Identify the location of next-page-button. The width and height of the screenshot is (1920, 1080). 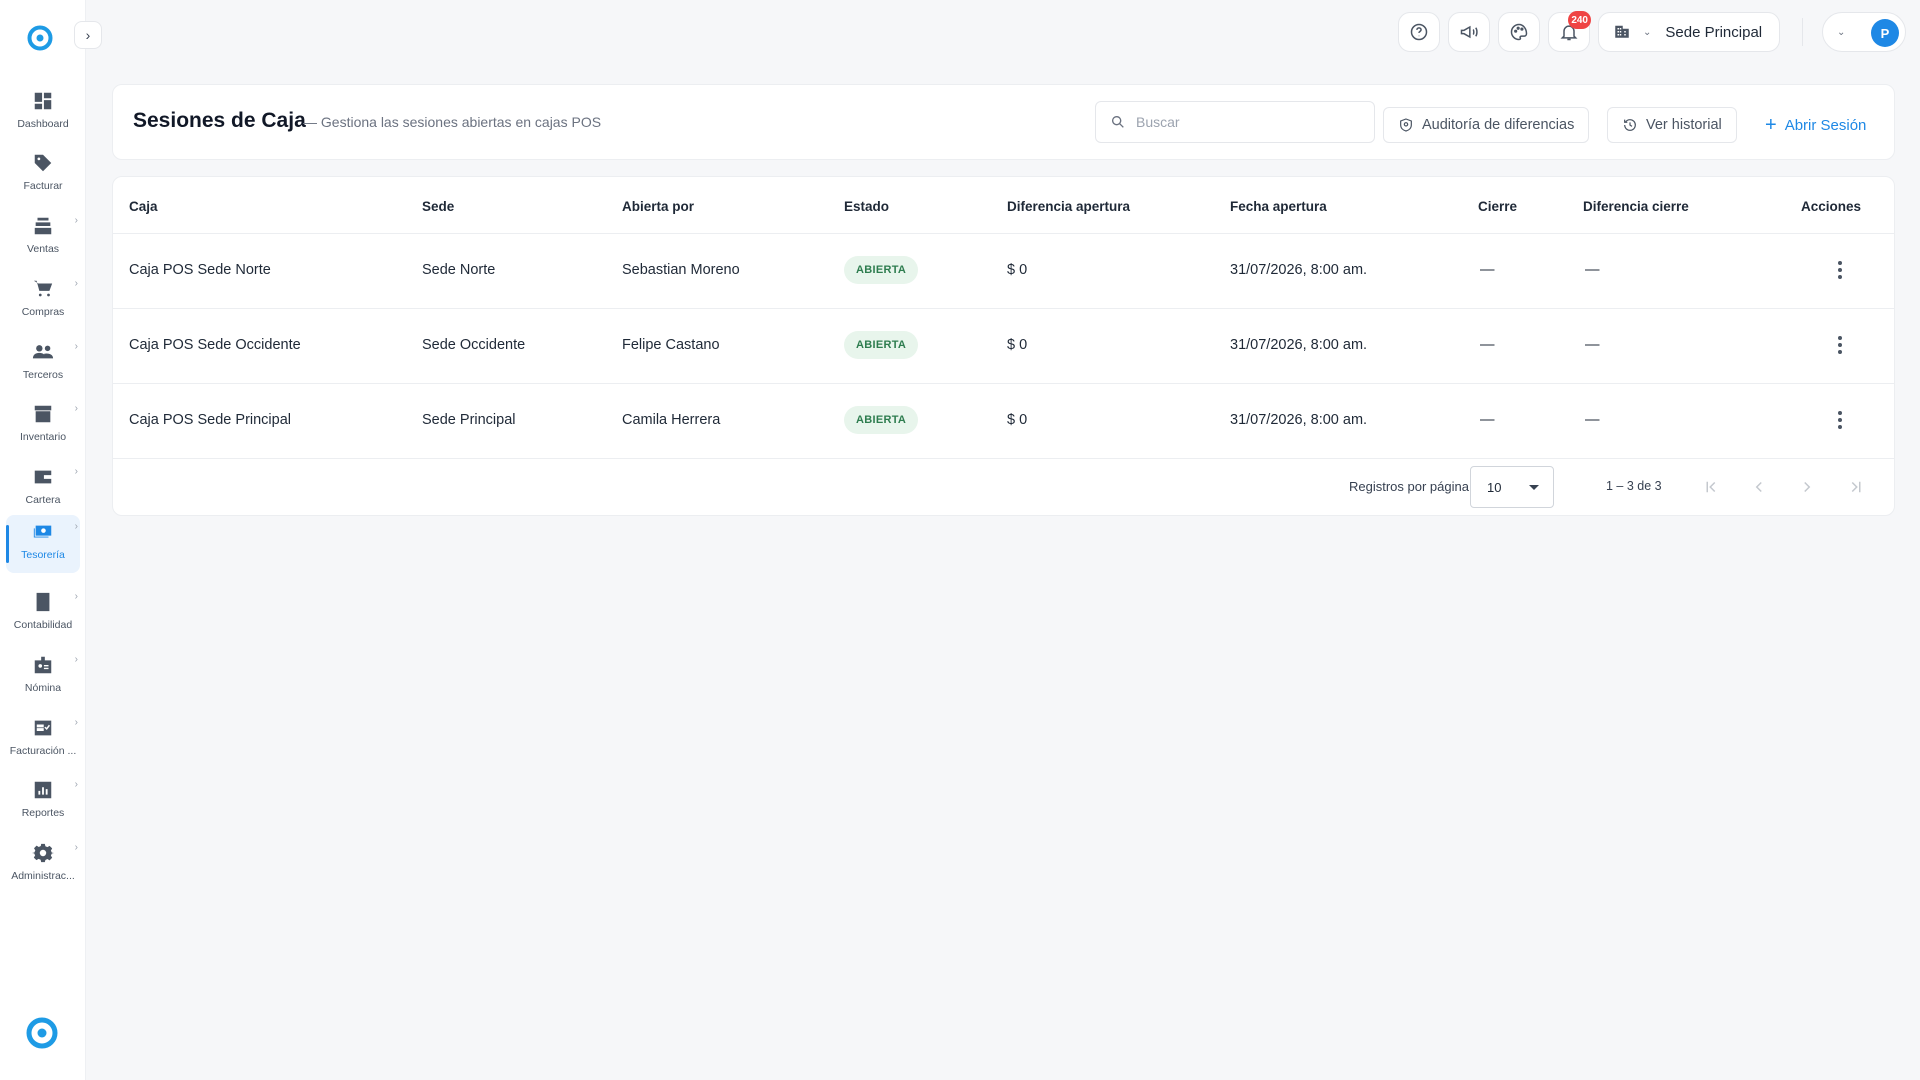
(1807, 487).